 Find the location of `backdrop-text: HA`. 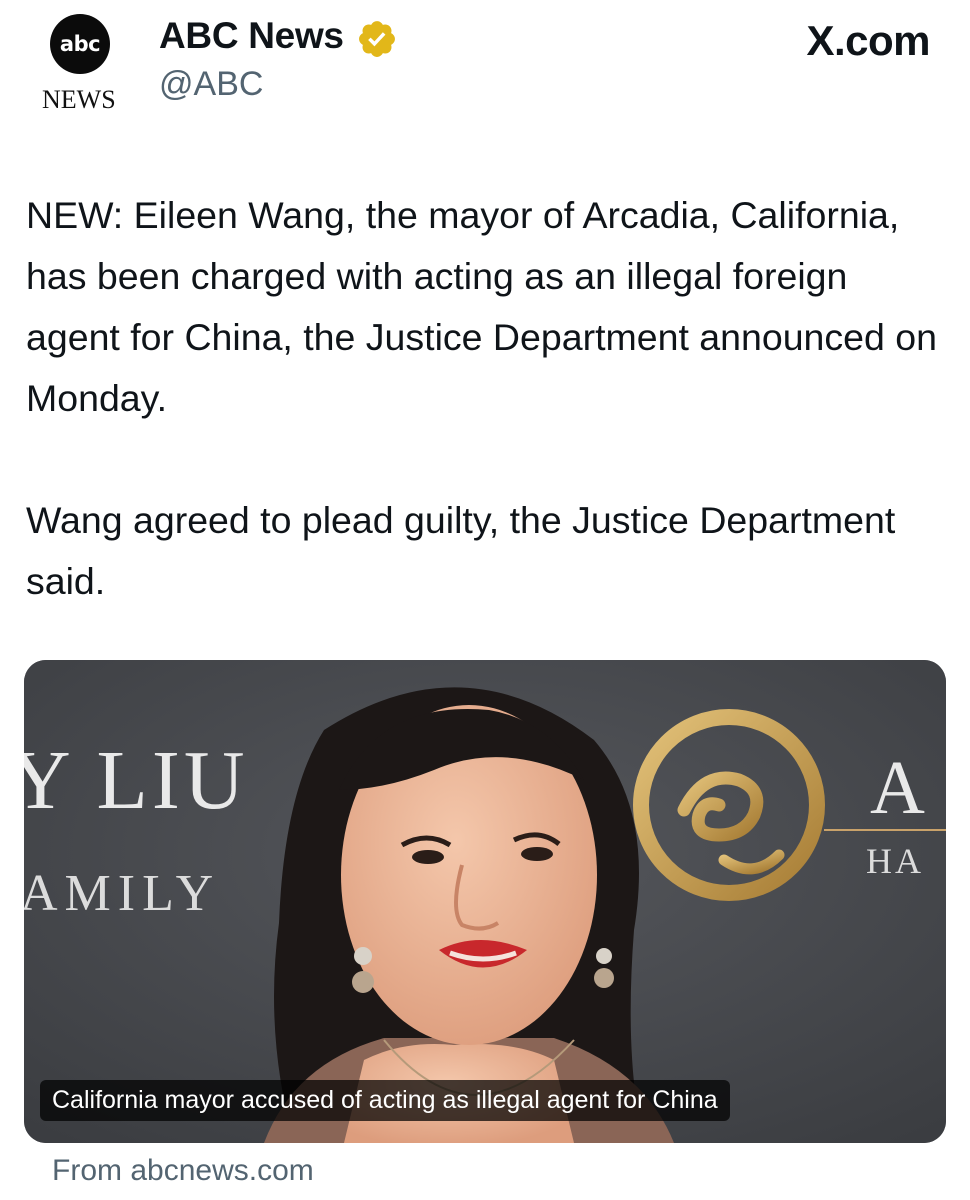

backdrop-text: HA is located at coordinates (895, 861).